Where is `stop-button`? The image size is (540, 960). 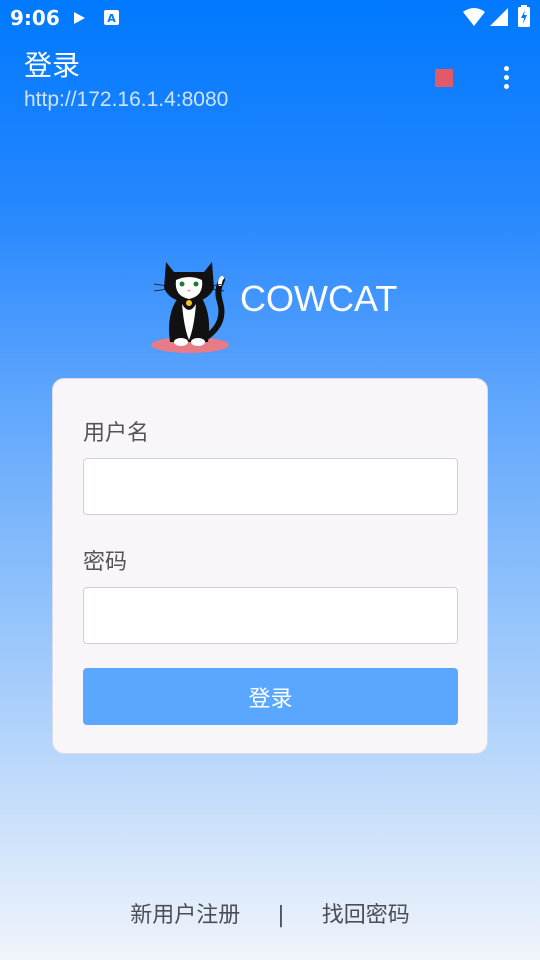
stop-button is located at coordinates (444, 78).